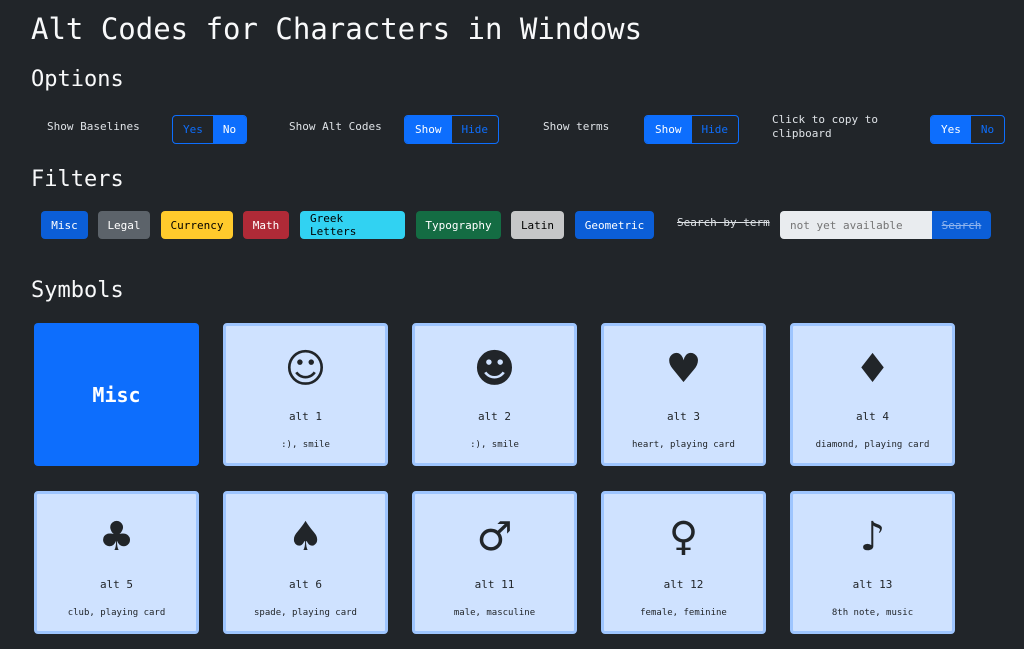 Image resolution: width=1024 pixels, height=649 pixels. Describe the element at coordinates (494, 613) in the screenshot. I see `symbol-terms: male, masculine` at that location.